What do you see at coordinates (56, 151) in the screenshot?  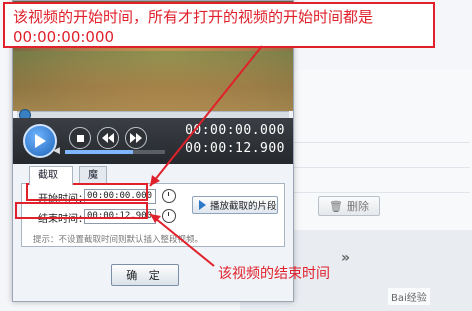 I see `volume-icon: ◀` at bounding box center [56, 151].